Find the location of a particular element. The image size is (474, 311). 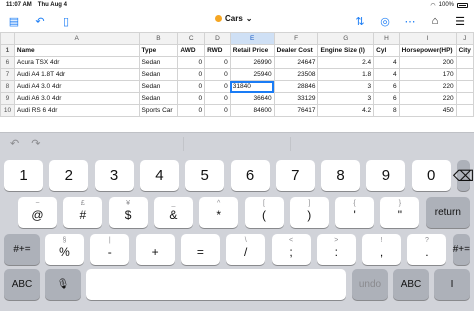

row-number: 10 is located at coordinates (7, 110).